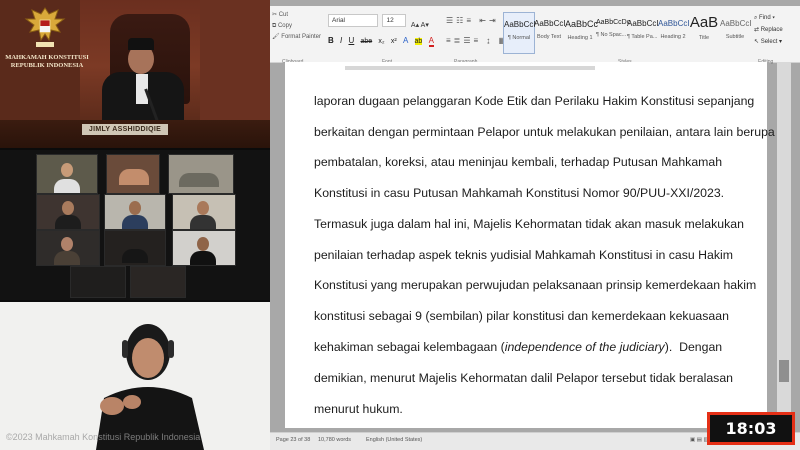  What do you see at coordinates (550, 32) in the screenshot?
I see `style-body-text: AaBbCcI Body Text` at bounding box center [550, 32].